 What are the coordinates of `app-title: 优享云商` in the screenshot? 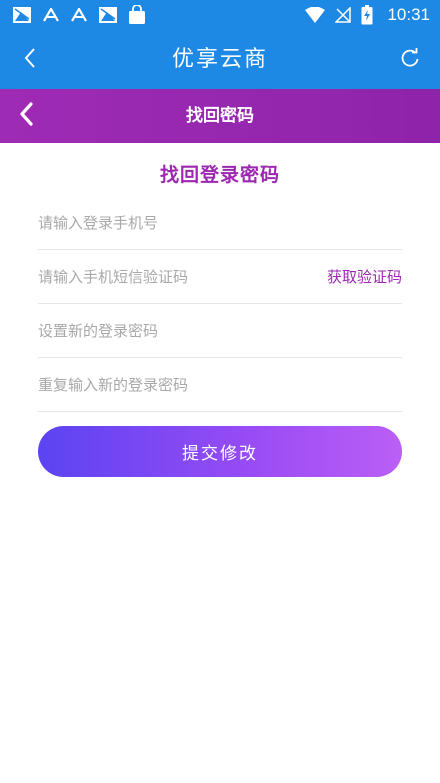 It's located at (219, 59).